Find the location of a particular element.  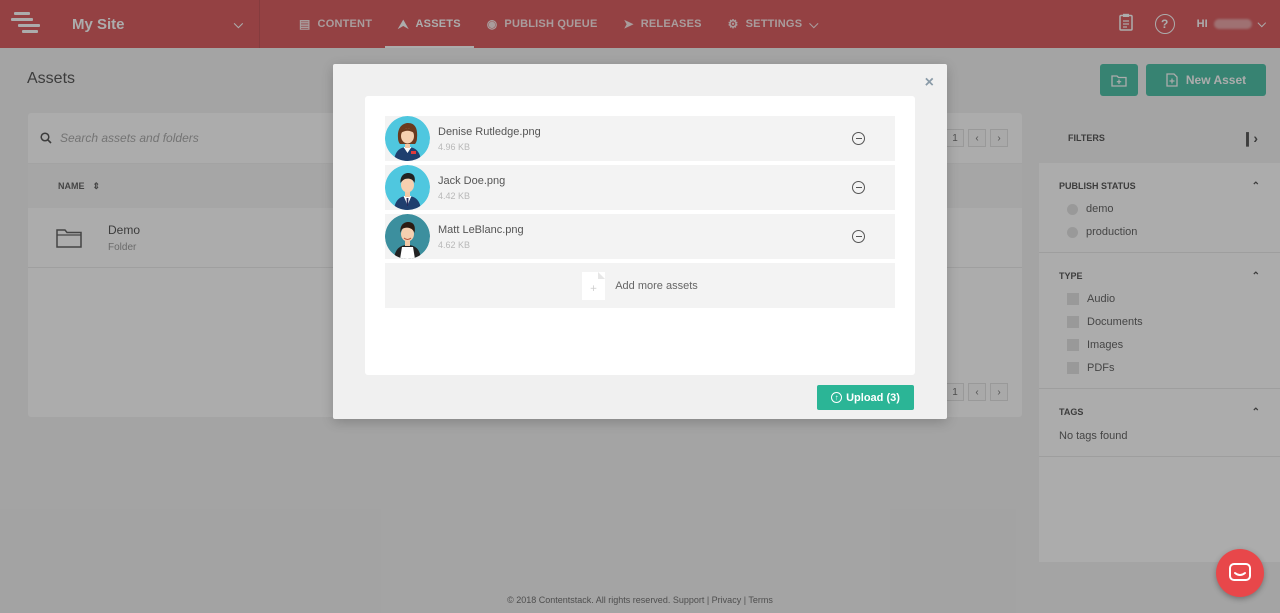

add-more-label: Add more assets is located at coordinates (656, 285).